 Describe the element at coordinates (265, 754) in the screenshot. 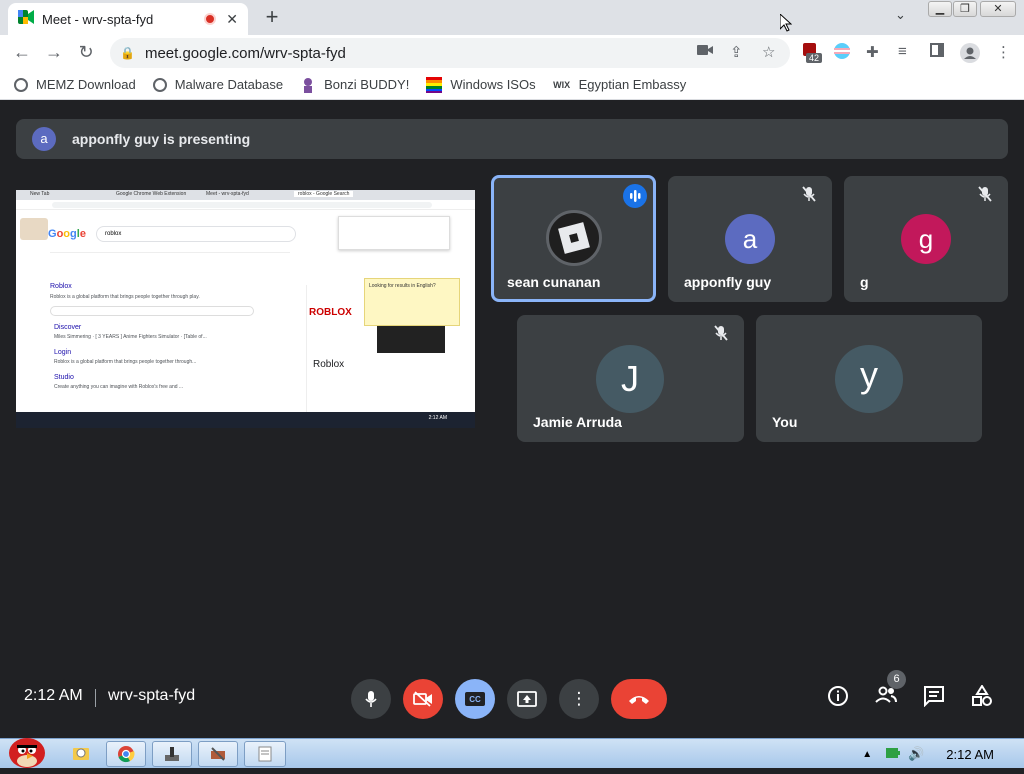

I see `taskbar-notepad-button` at that location.